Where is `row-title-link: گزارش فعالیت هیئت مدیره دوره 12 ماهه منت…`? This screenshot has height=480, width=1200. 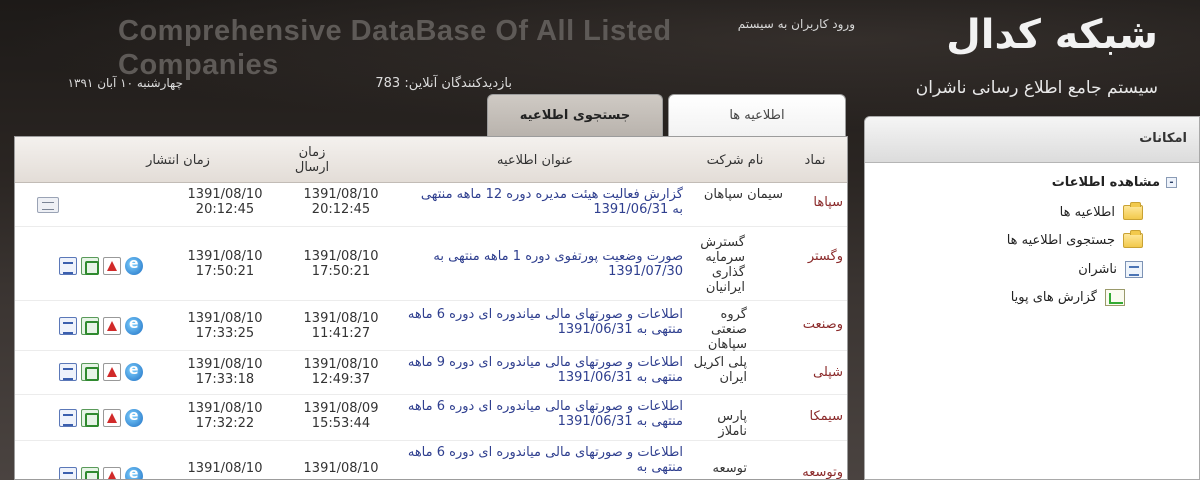 row-title-link: گزارش فعالیت هیئت مدیره دوره 12 ماهه منت… is located at coordinates (545, 202).